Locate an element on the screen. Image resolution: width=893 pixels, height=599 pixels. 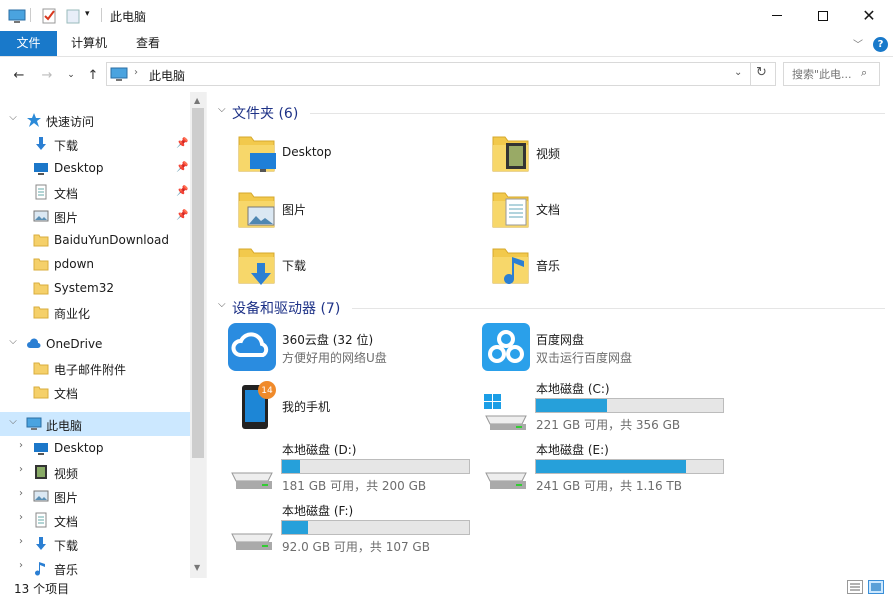
close-button: ✕ is located at coordinates (869, 15).